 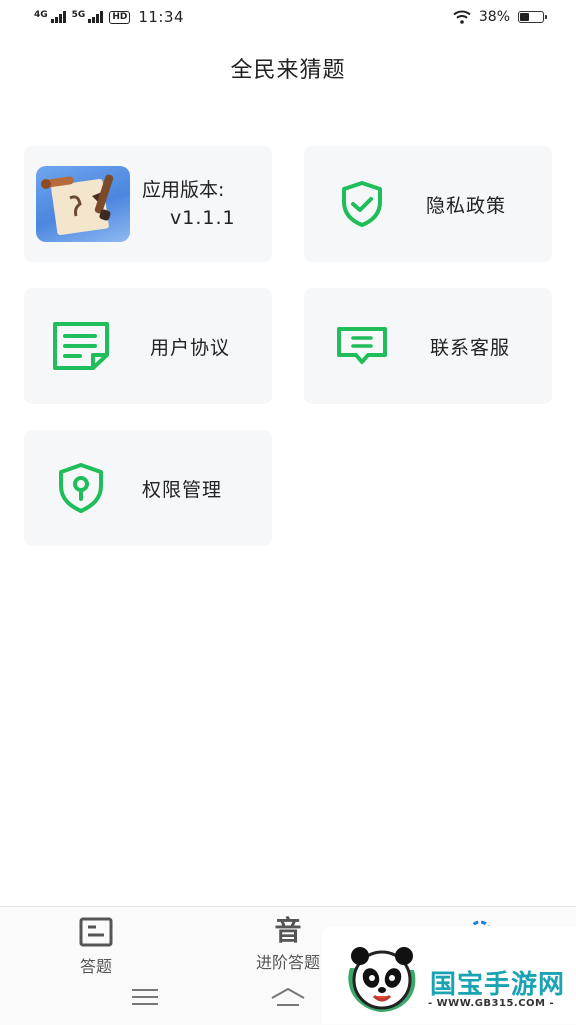 I want to click on permission-card: 权限管理, so click(x=148, y=488).